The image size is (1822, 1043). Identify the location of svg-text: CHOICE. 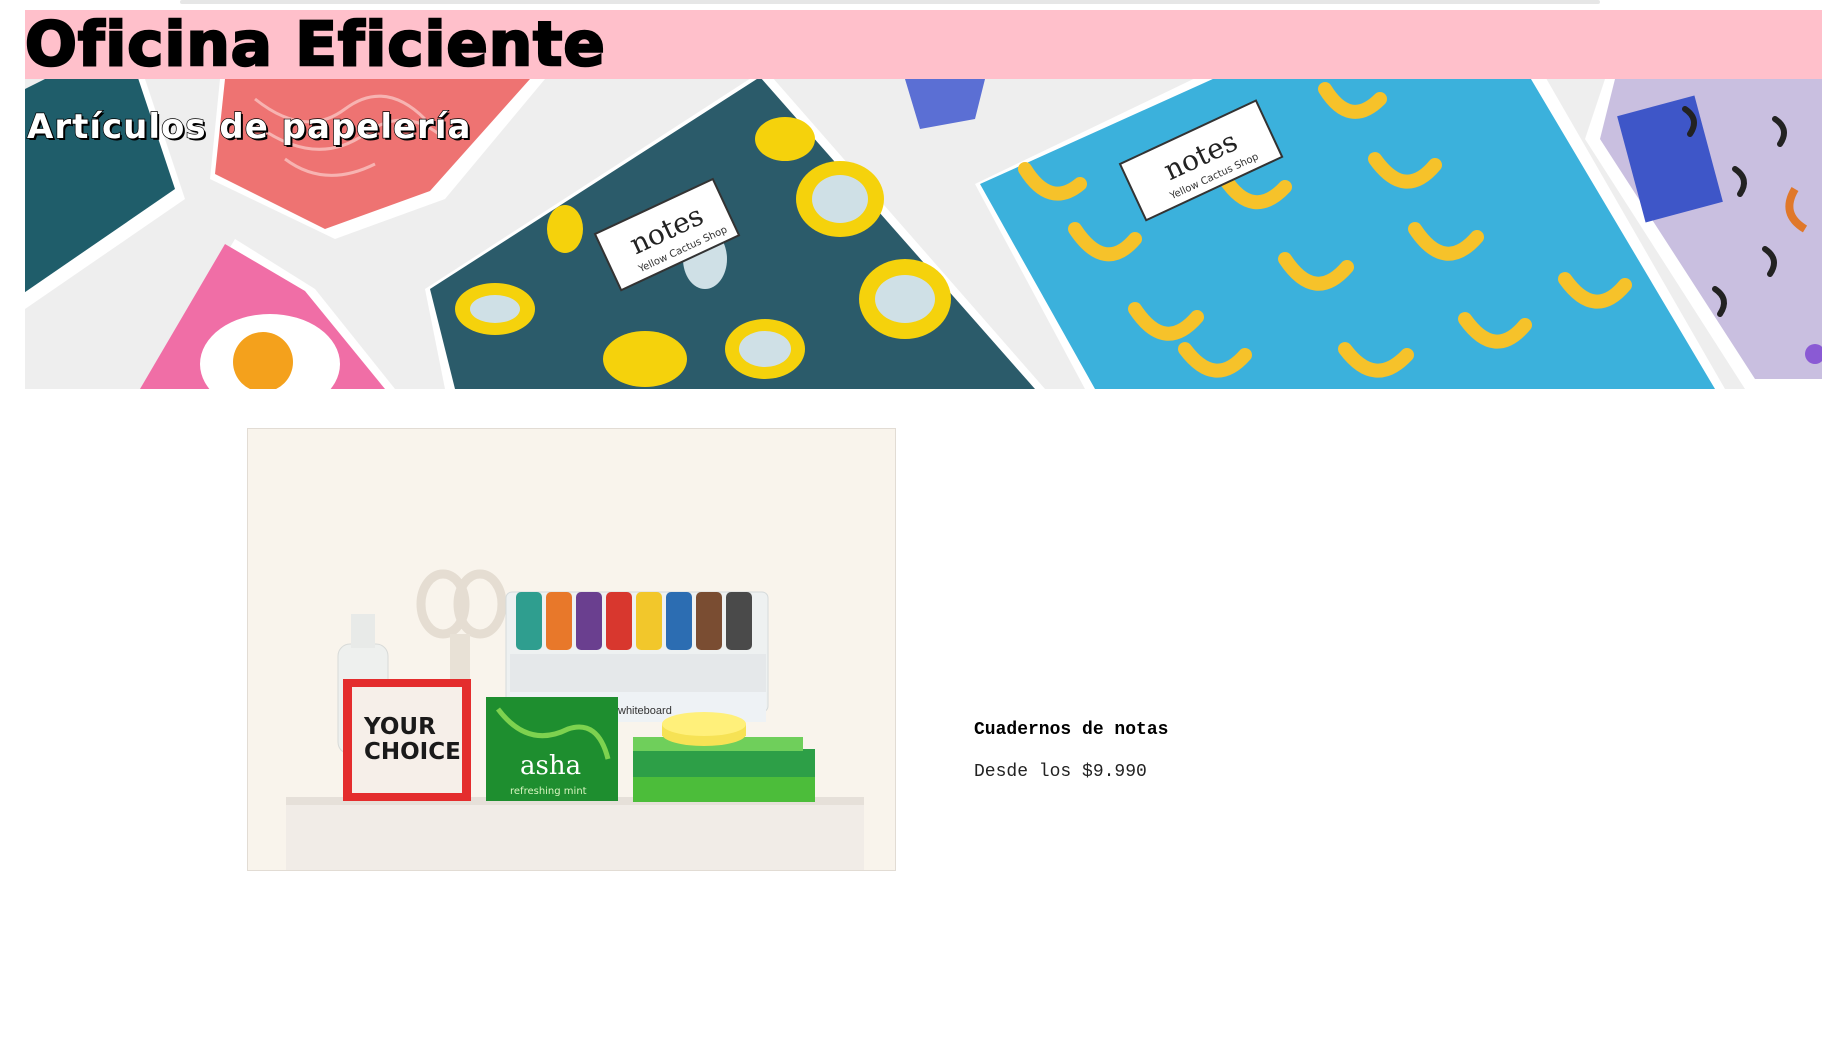
(412, 752).